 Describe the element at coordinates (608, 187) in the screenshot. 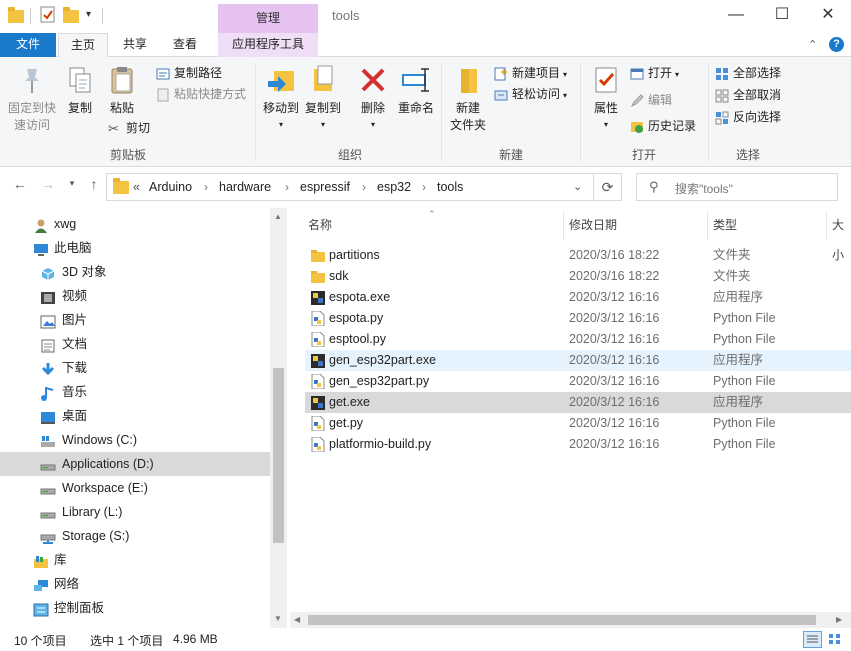

I see `refresh-button: ⟳` at that location.